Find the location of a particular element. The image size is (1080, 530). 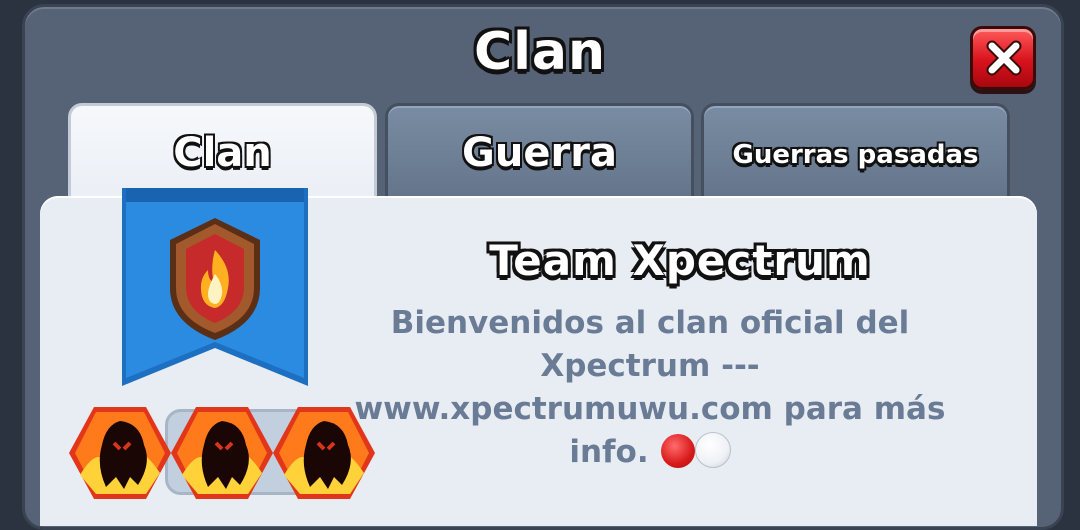

close-button is located at coordinates (1003, 58).